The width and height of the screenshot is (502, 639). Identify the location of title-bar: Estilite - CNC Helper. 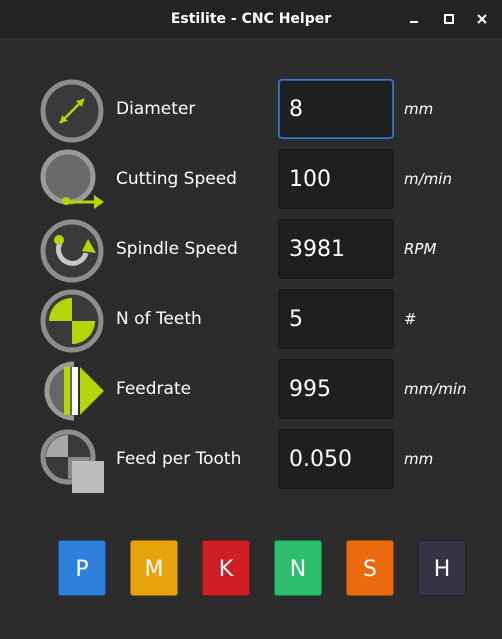
(251, 19).